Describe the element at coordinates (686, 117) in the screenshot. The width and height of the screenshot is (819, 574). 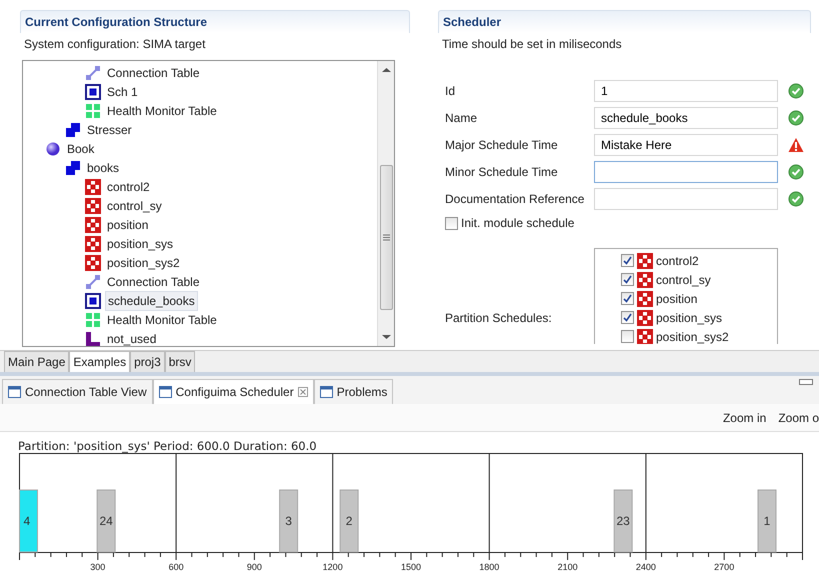
I see `input-field: schedule_books` at that location.